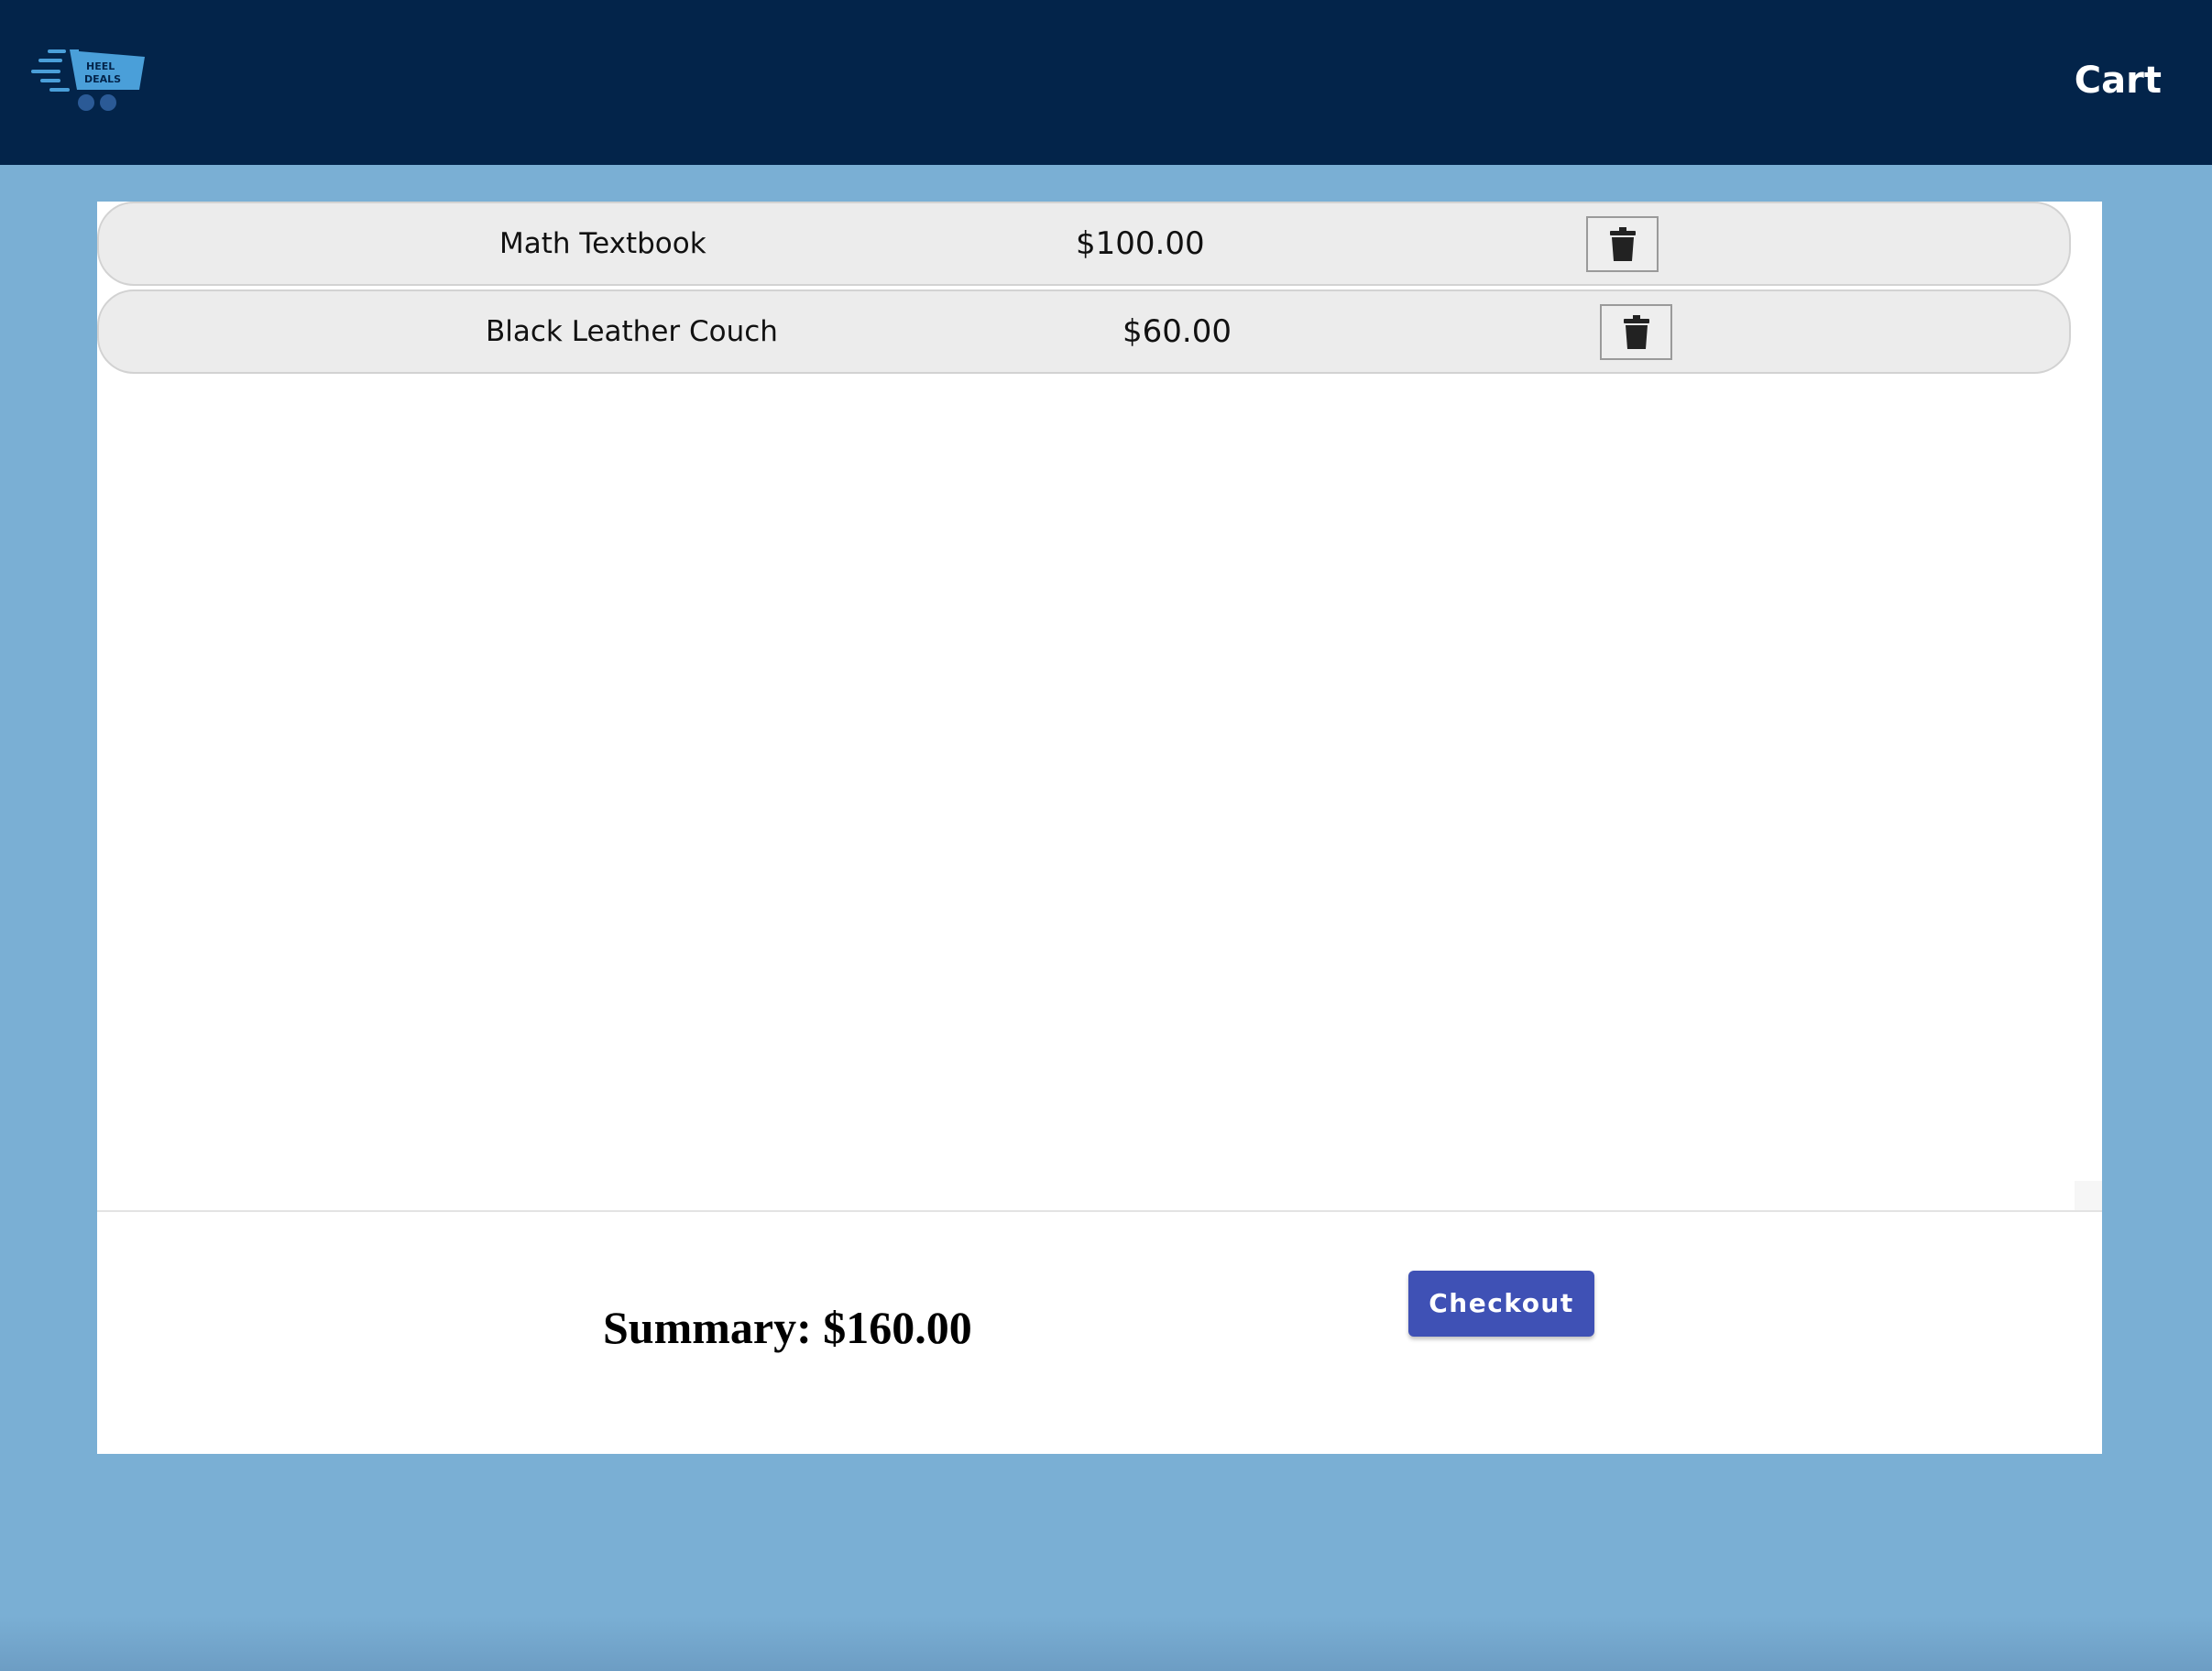  What do you see at coordinates (1084, 331) in the screenshot?
I see `cart-item-row: Black Leather Couch $60.00` at bounding box center [1084, 331].